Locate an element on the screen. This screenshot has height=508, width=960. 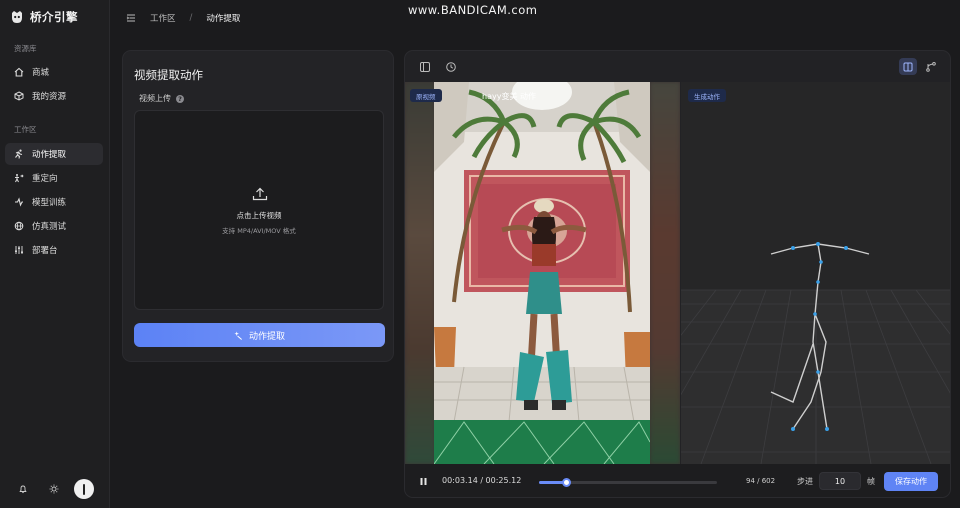
sidebar-item-model-training: 模型训练 is located at coordinates (54, 202).